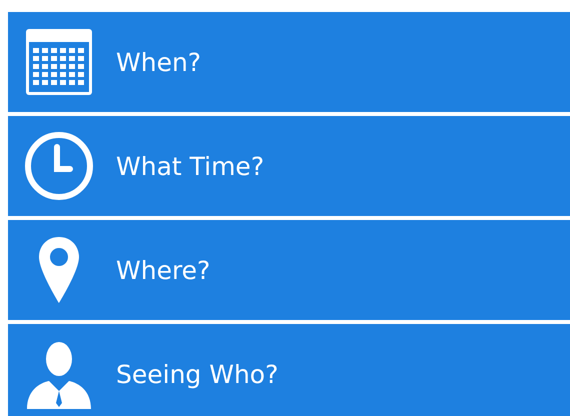 The width and height of the screenshot is (570, 416). What do you see at coordinates (59, 62) in the screenshot?
I see `calendar-icon` at bounding box center [59, 62].